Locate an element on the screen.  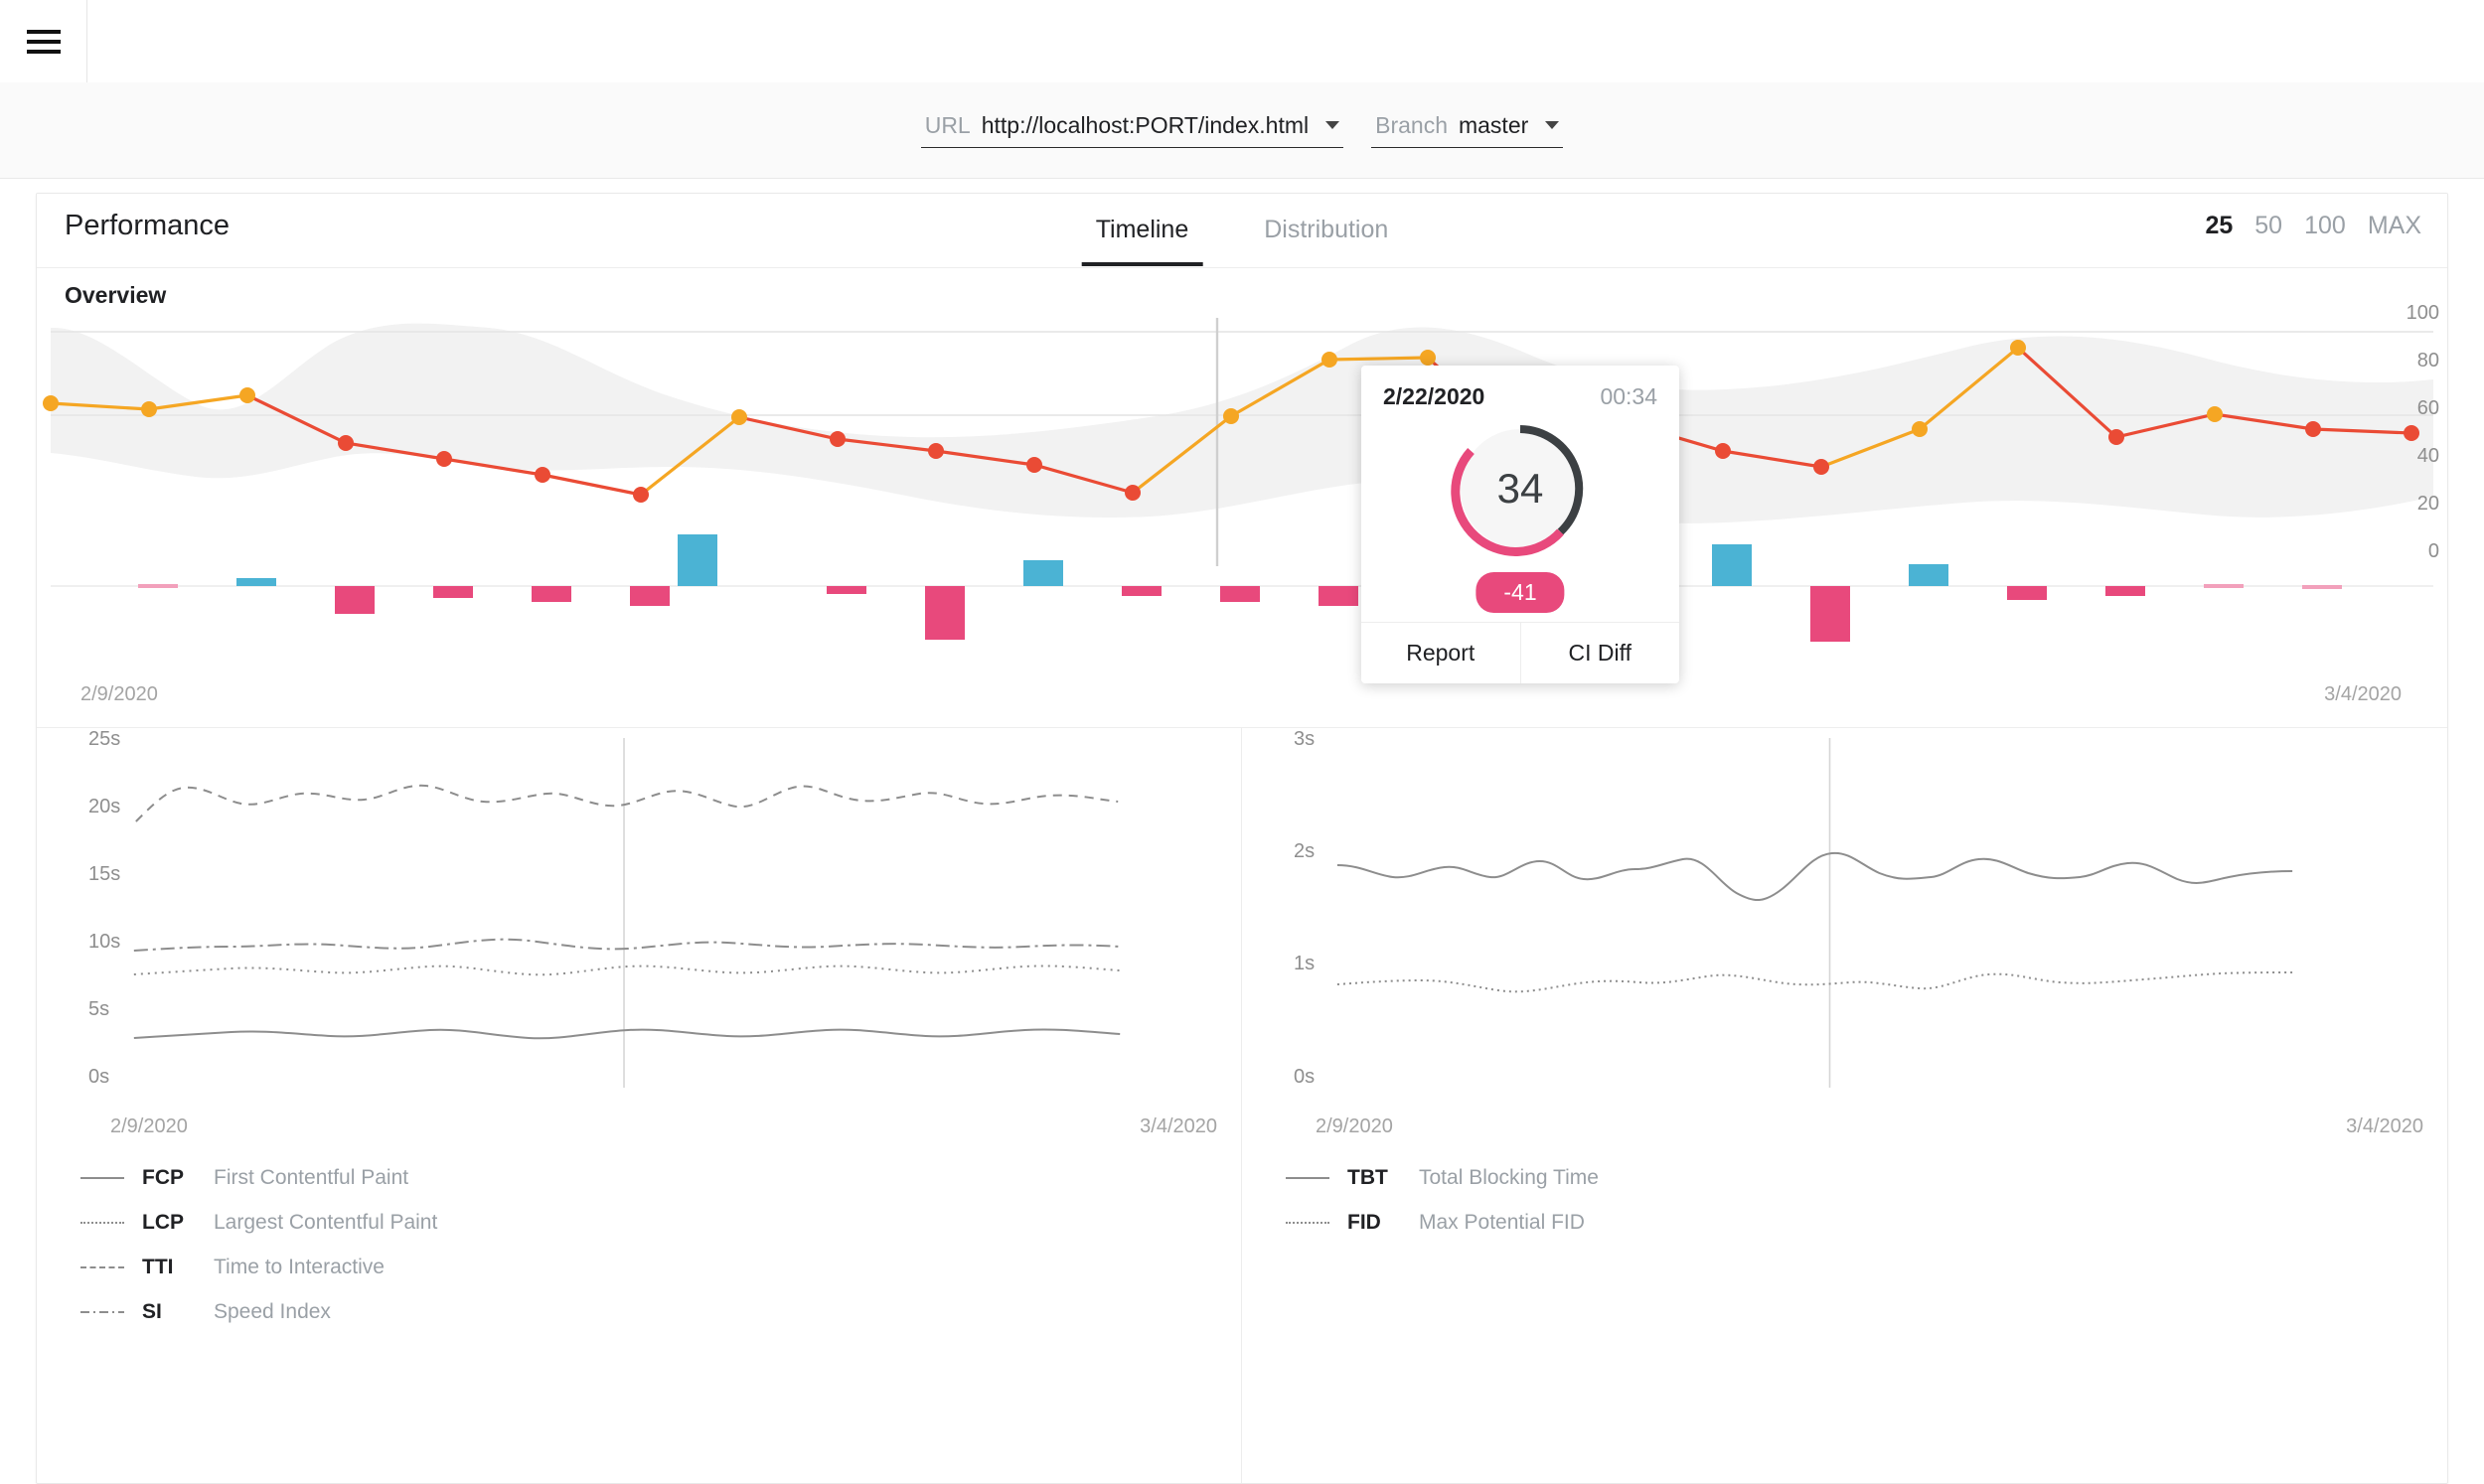
overview-date-start: 2/9/2020 is located at coordinates (119, 694).